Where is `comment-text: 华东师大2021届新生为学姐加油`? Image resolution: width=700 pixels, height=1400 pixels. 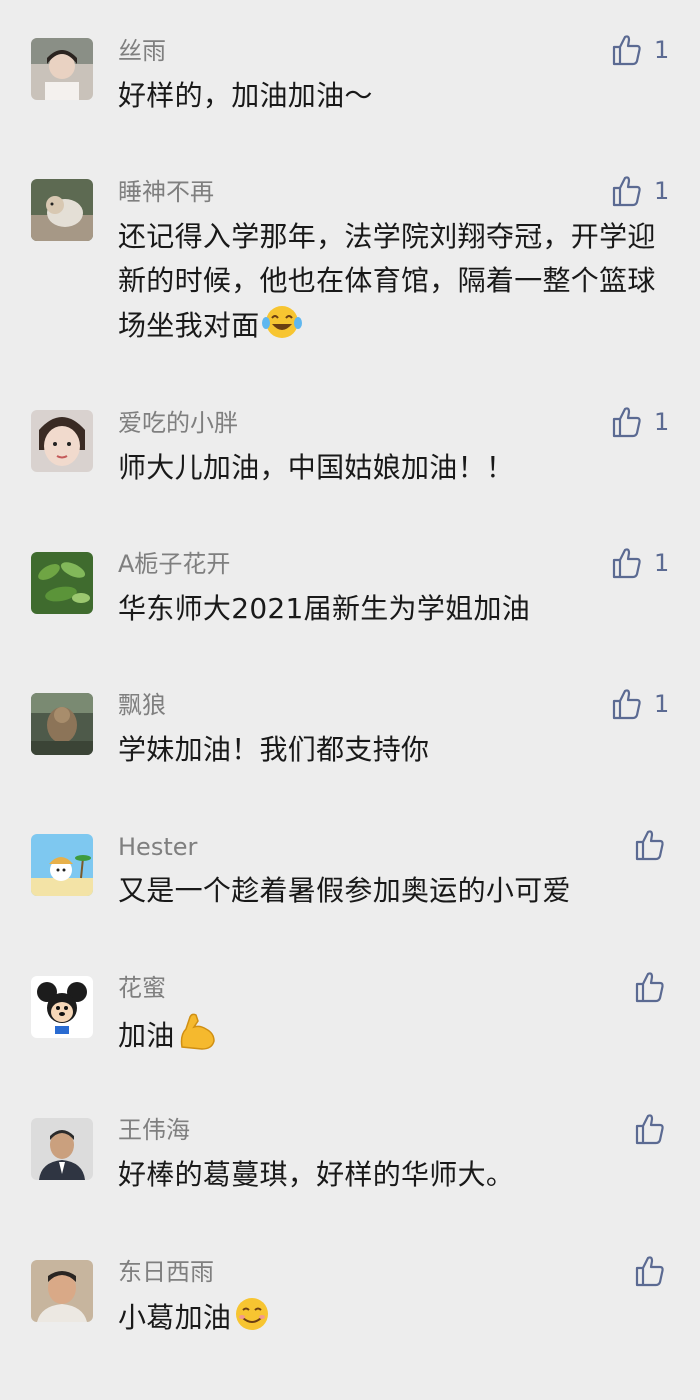 comment-text: 华东师大2021届新生为学姐加油 is located at coordinates (324, 608).